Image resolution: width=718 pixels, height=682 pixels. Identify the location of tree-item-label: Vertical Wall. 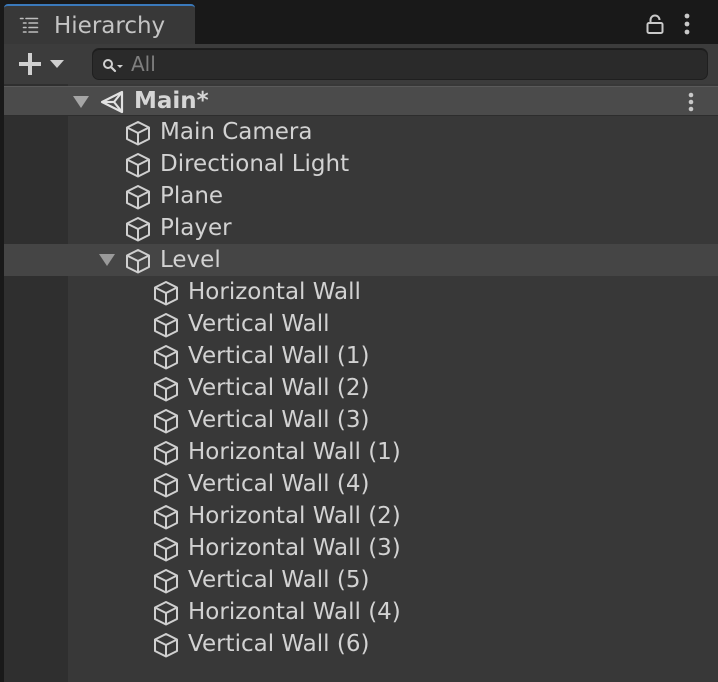
(259, 324).